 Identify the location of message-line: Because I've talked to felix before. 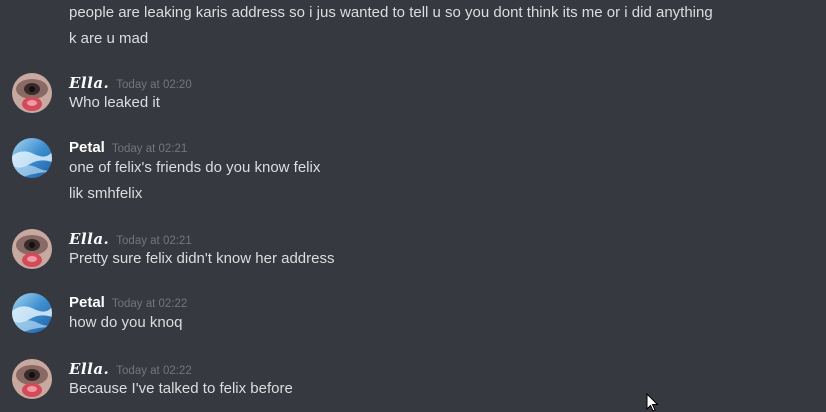
(181, 388).